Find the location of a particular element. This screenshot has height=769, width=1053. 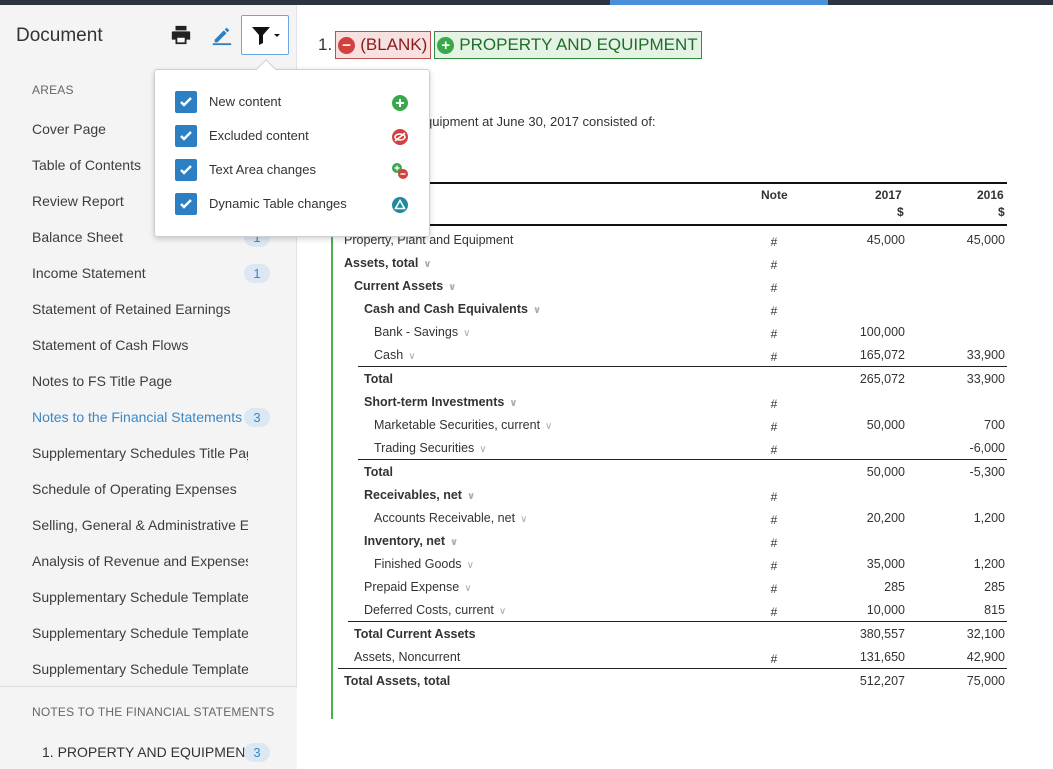

filter-option-dynamic-table-changes: Dynamic Table changes is located at coordinates (295, 205).